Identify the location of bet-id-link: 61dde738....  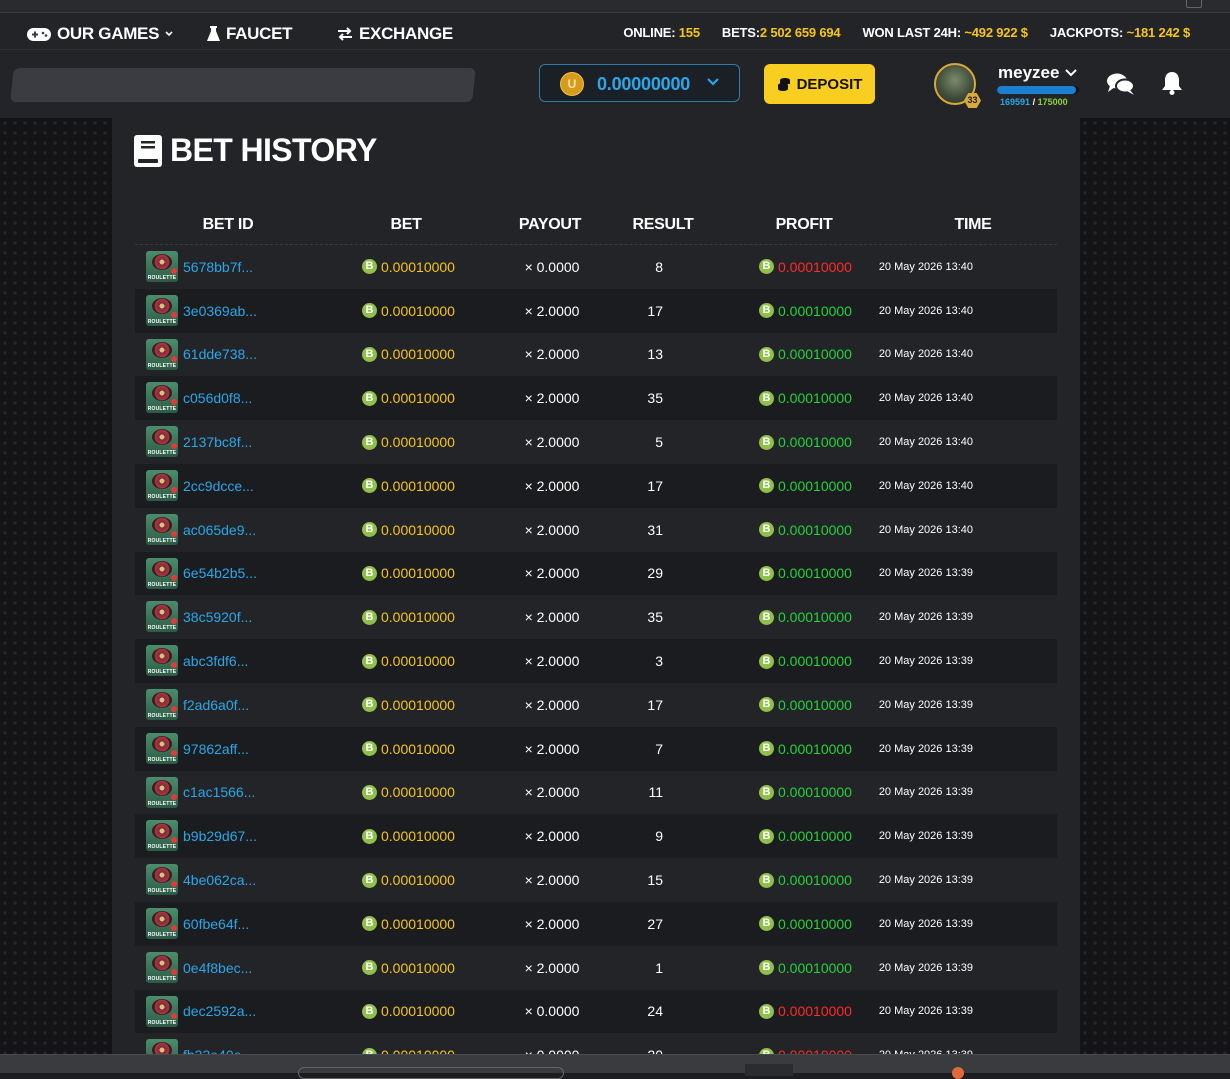
(220, 355).